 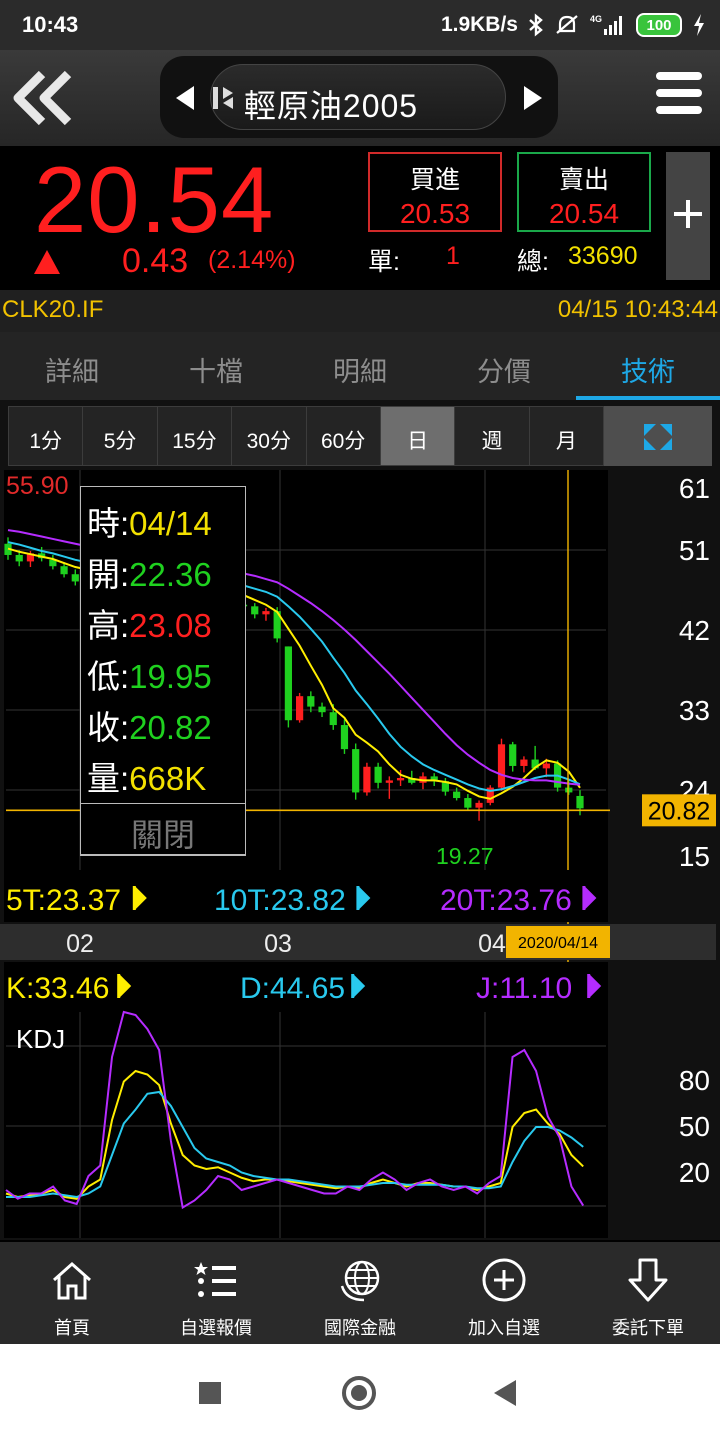 I want to click on nav-watchlist-label: 自選報價, so click(x=216, y=1328).